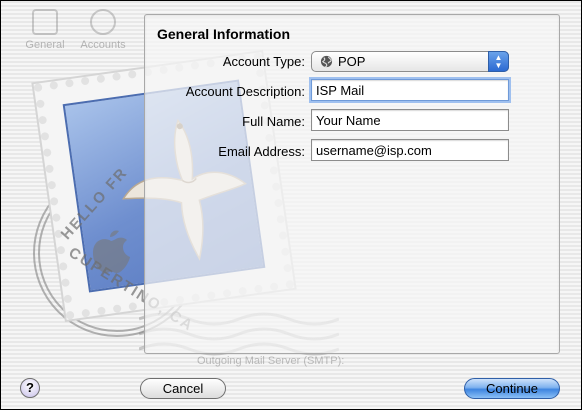 This screenshot has height=410, width=582. What do you see at coordinates (263, 61) in the screenshot?
I see `account-type-label: Account Type:` at bounding box center [263, 61].